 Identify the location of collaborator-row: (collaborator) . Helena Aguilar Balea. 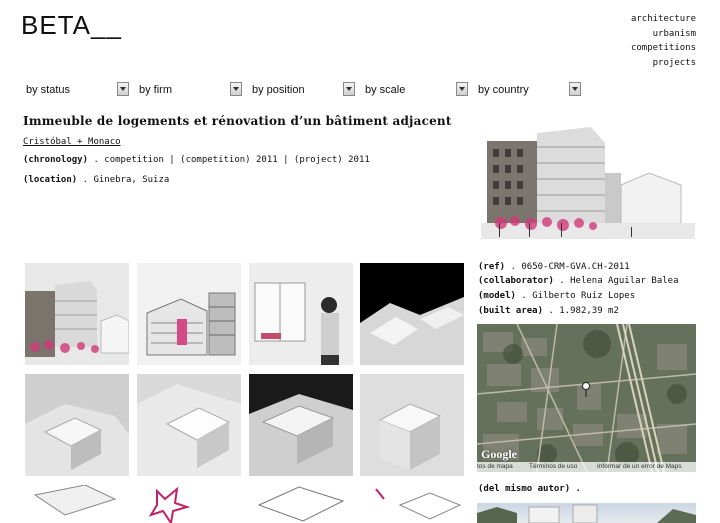
(578, 281).